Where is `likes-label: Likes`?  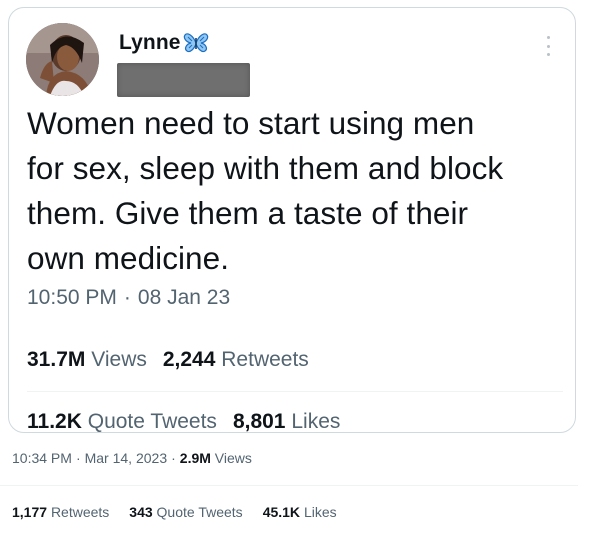
likes-label: Likes is located at coordinates (316, 421).